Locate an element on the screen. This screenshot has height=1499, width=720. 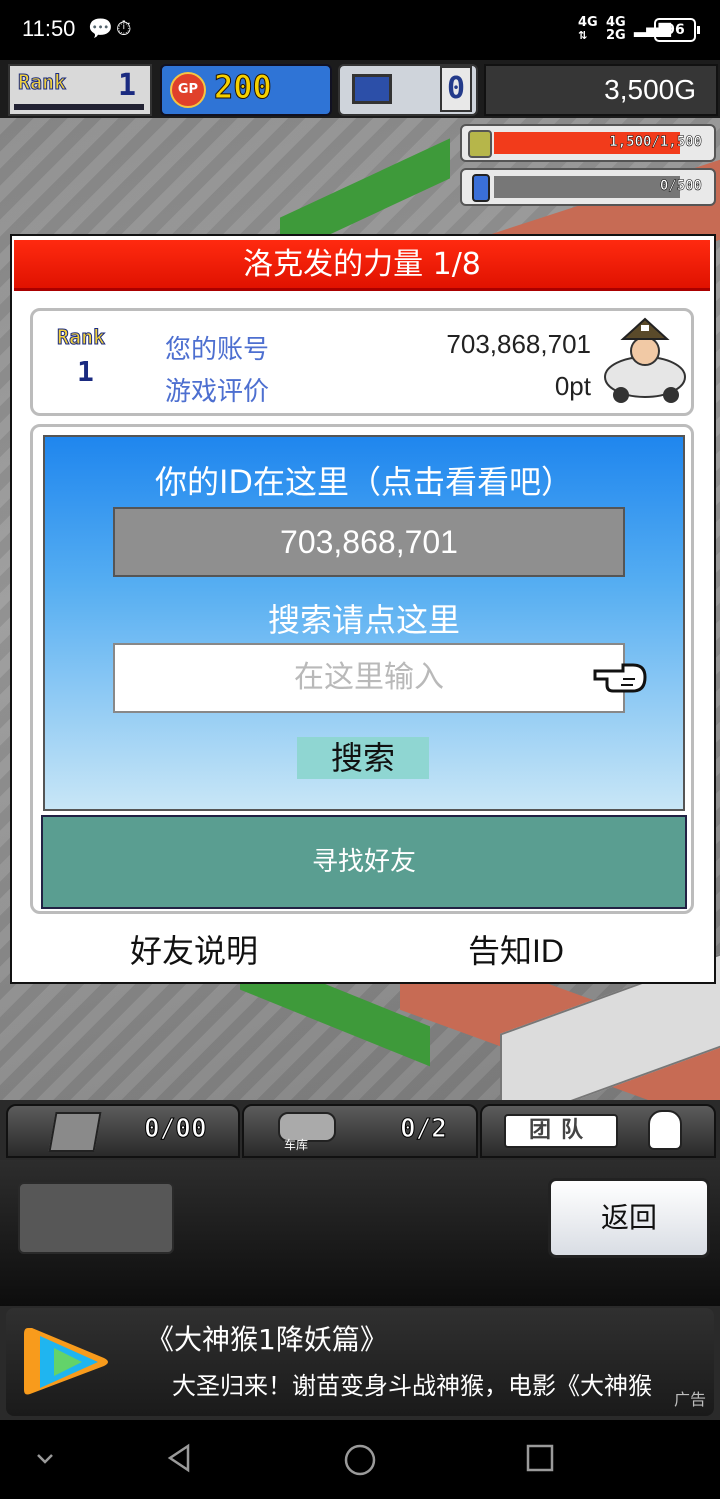
share-id-link: 告知ID is located at coordinates (516, 949).